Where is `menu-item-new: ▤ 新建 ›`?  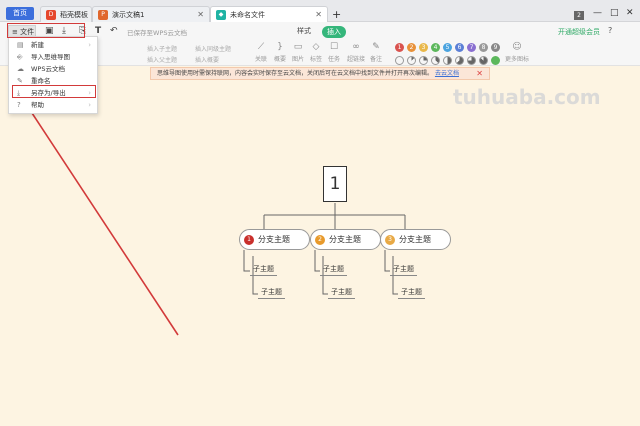
menu-item-new: ▤ 新建 › is located at coordinates (53, 45).